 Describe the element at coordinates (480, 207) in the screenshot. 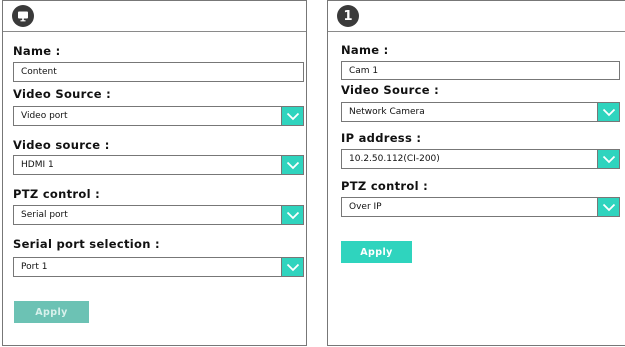

I see `ptz-control-select: Over IP` at that location.